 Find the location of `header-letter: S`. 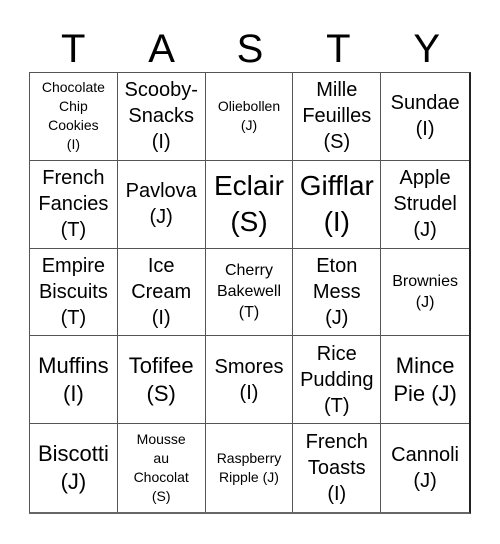

header-letter: S is located at coordinates (250, 49).